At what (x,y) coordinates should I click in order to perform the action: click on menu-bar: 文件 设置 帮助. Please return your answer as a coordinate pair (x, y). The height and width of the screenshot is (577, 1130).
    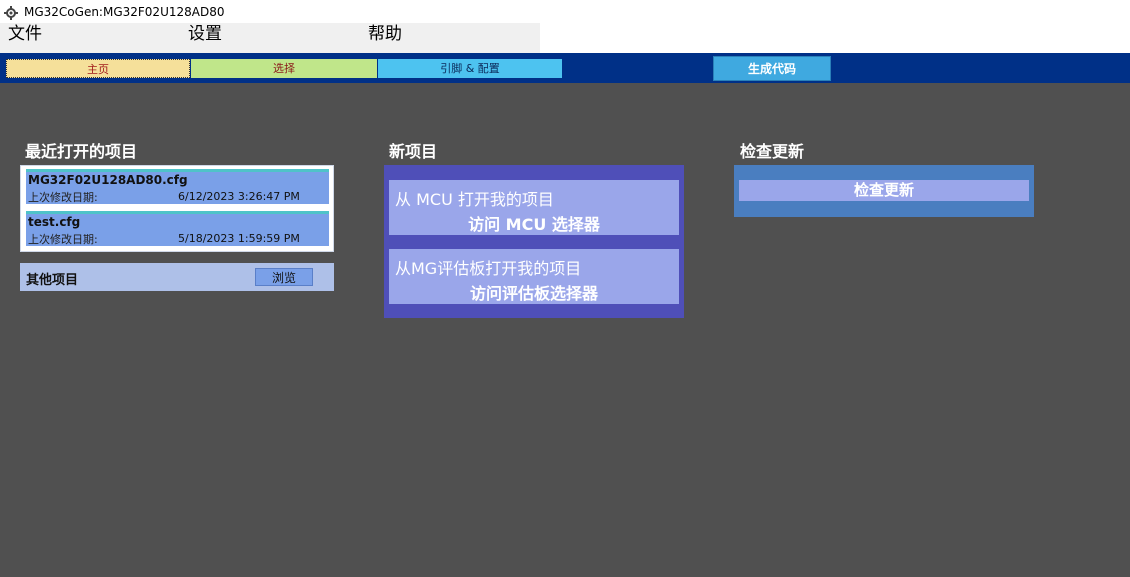
    Looking at the image, I should click on (270, 38).